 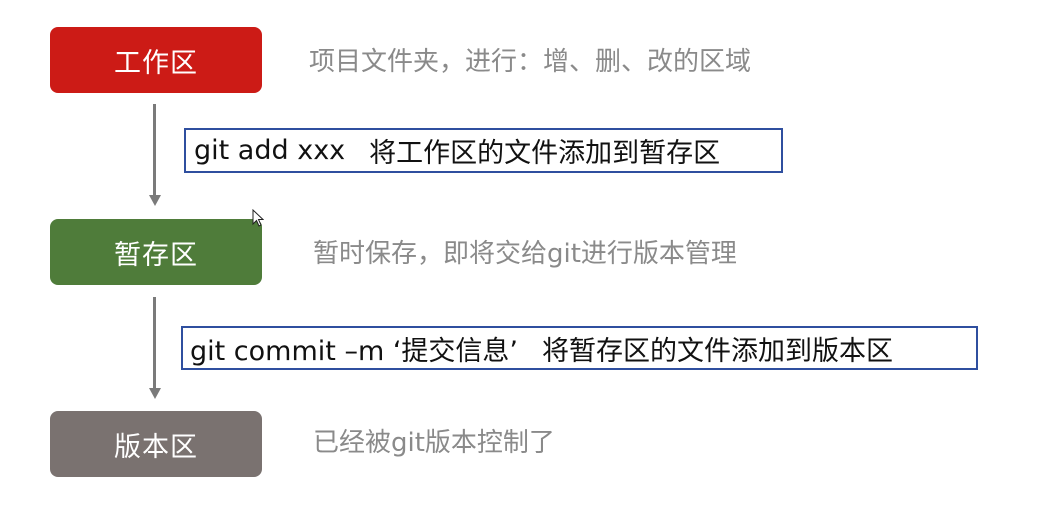 I want to click on stage-description-repository-area: 已经被git版本控制了, so click(x=434, y=443).